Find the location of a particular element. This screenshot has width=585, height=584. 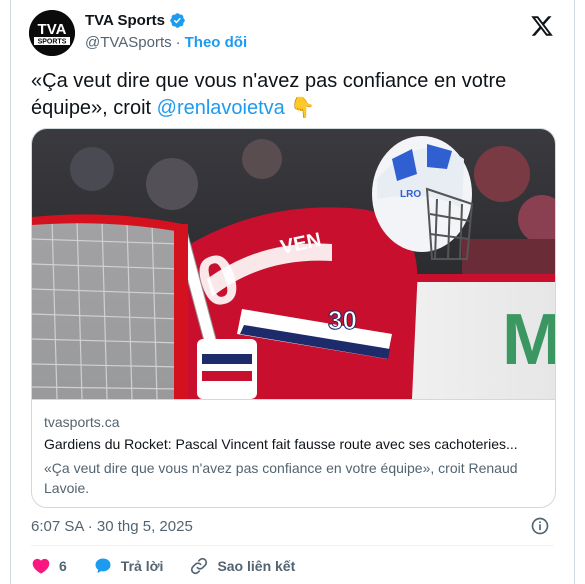

author-name-row: TVA Sports is located at coordinates (135, 20).